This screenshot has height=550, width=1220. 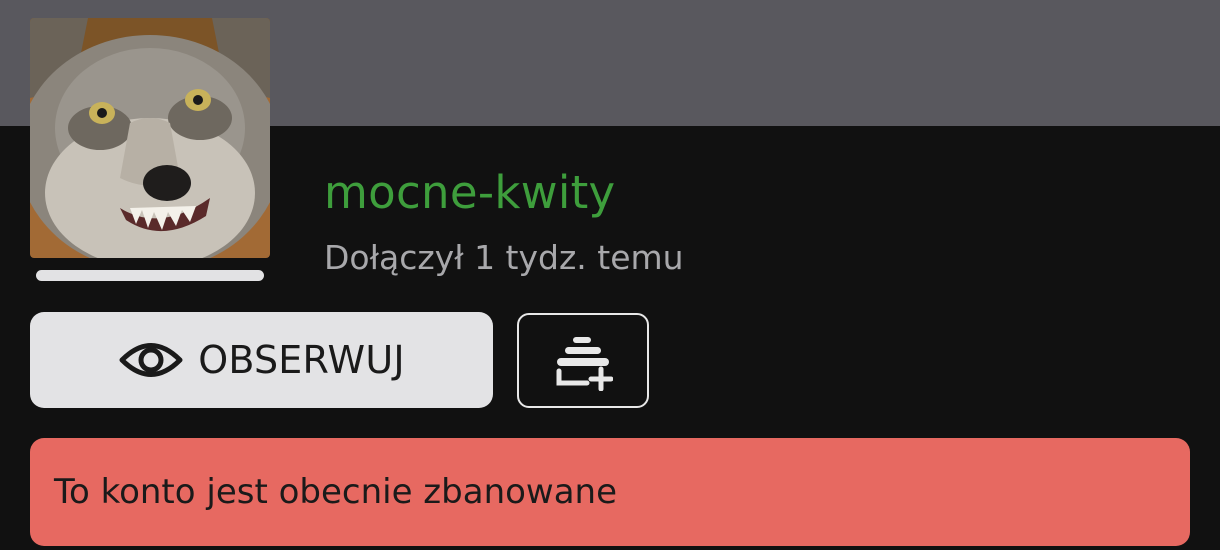 I want to click on profile-avatar, so click(x=150, y=138).